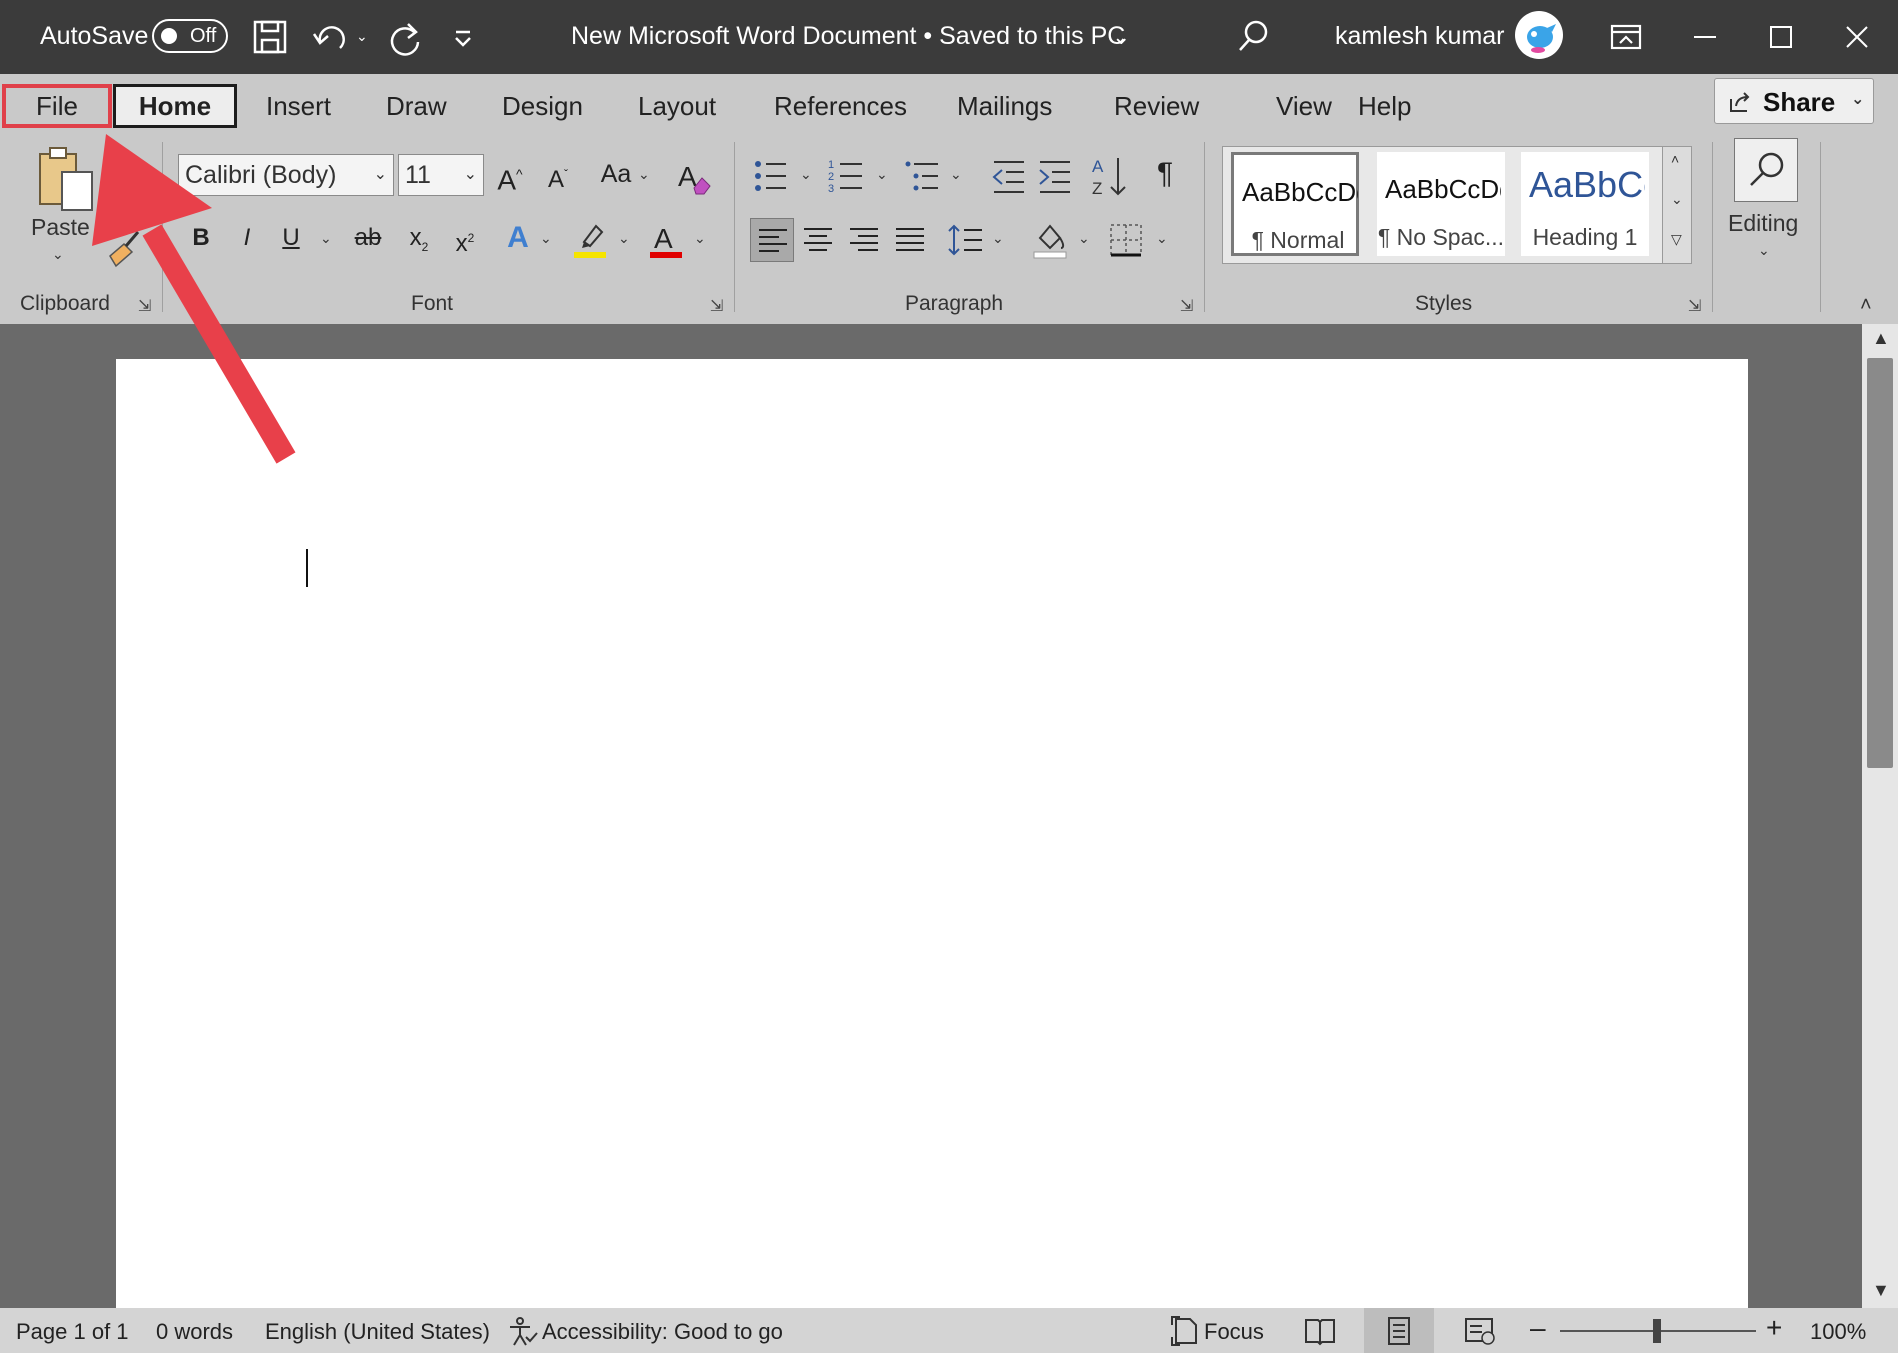 This screenshot has width=1898, height=1353. I want to click on change-case-dropdown-icon: ⌄, so click(644, 174).